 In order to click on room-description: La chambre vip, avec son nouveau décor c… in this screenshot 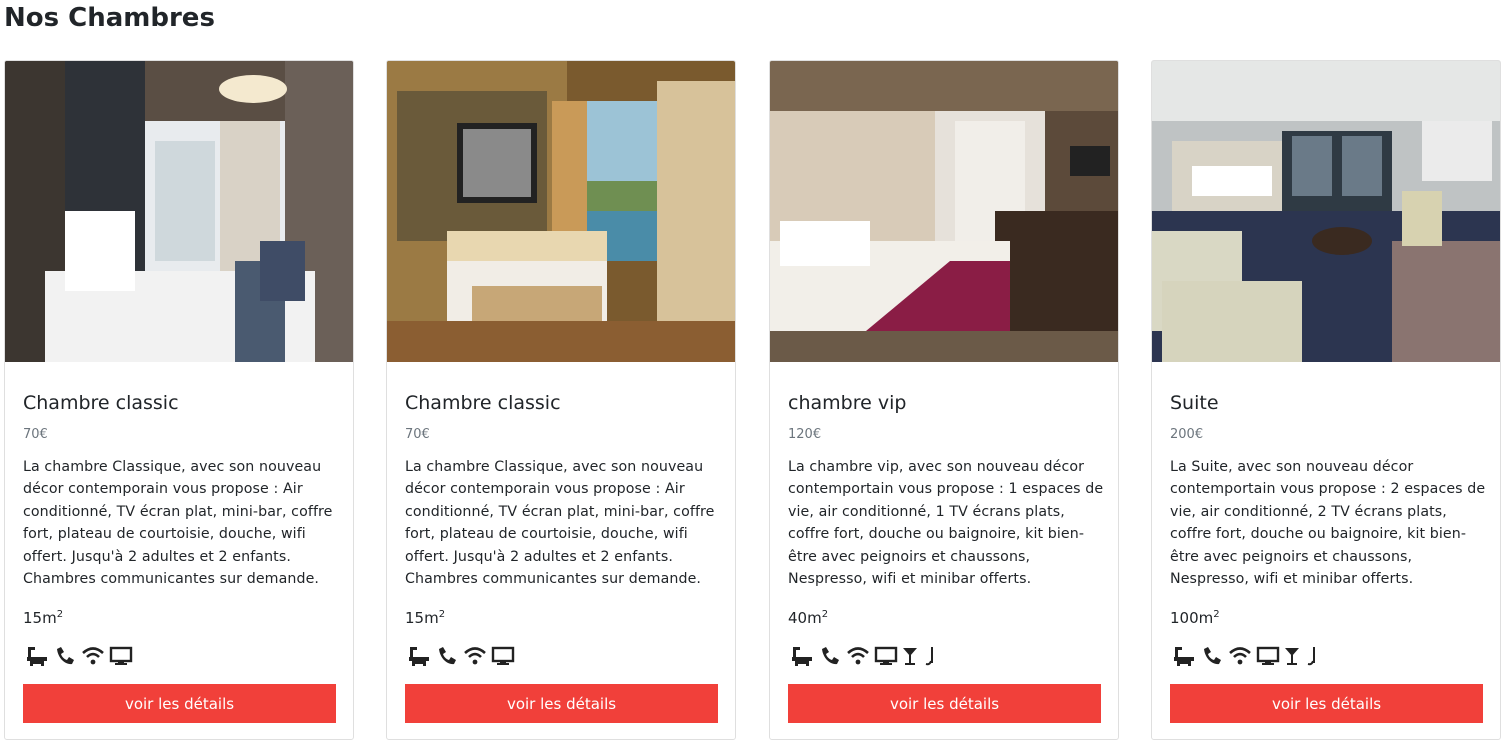, I will do `click(946, 523)`.